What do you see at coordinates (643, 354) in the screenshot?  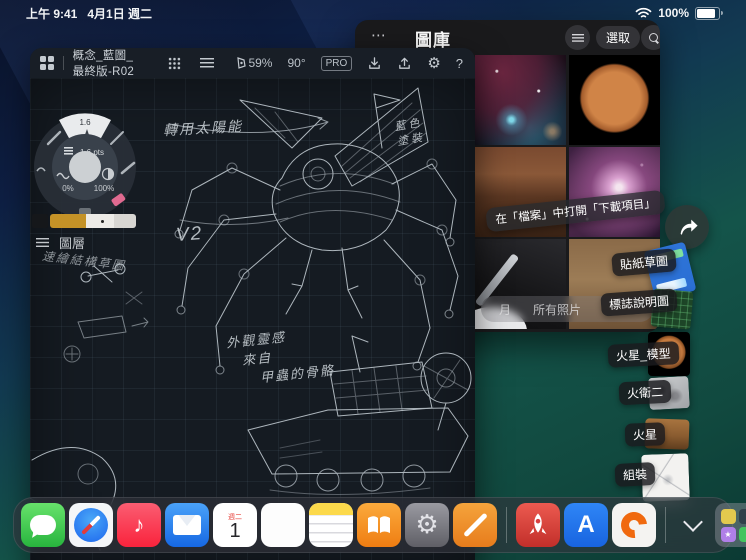 I see `file-label: 火星_模型` at bounding box center [643, 354].